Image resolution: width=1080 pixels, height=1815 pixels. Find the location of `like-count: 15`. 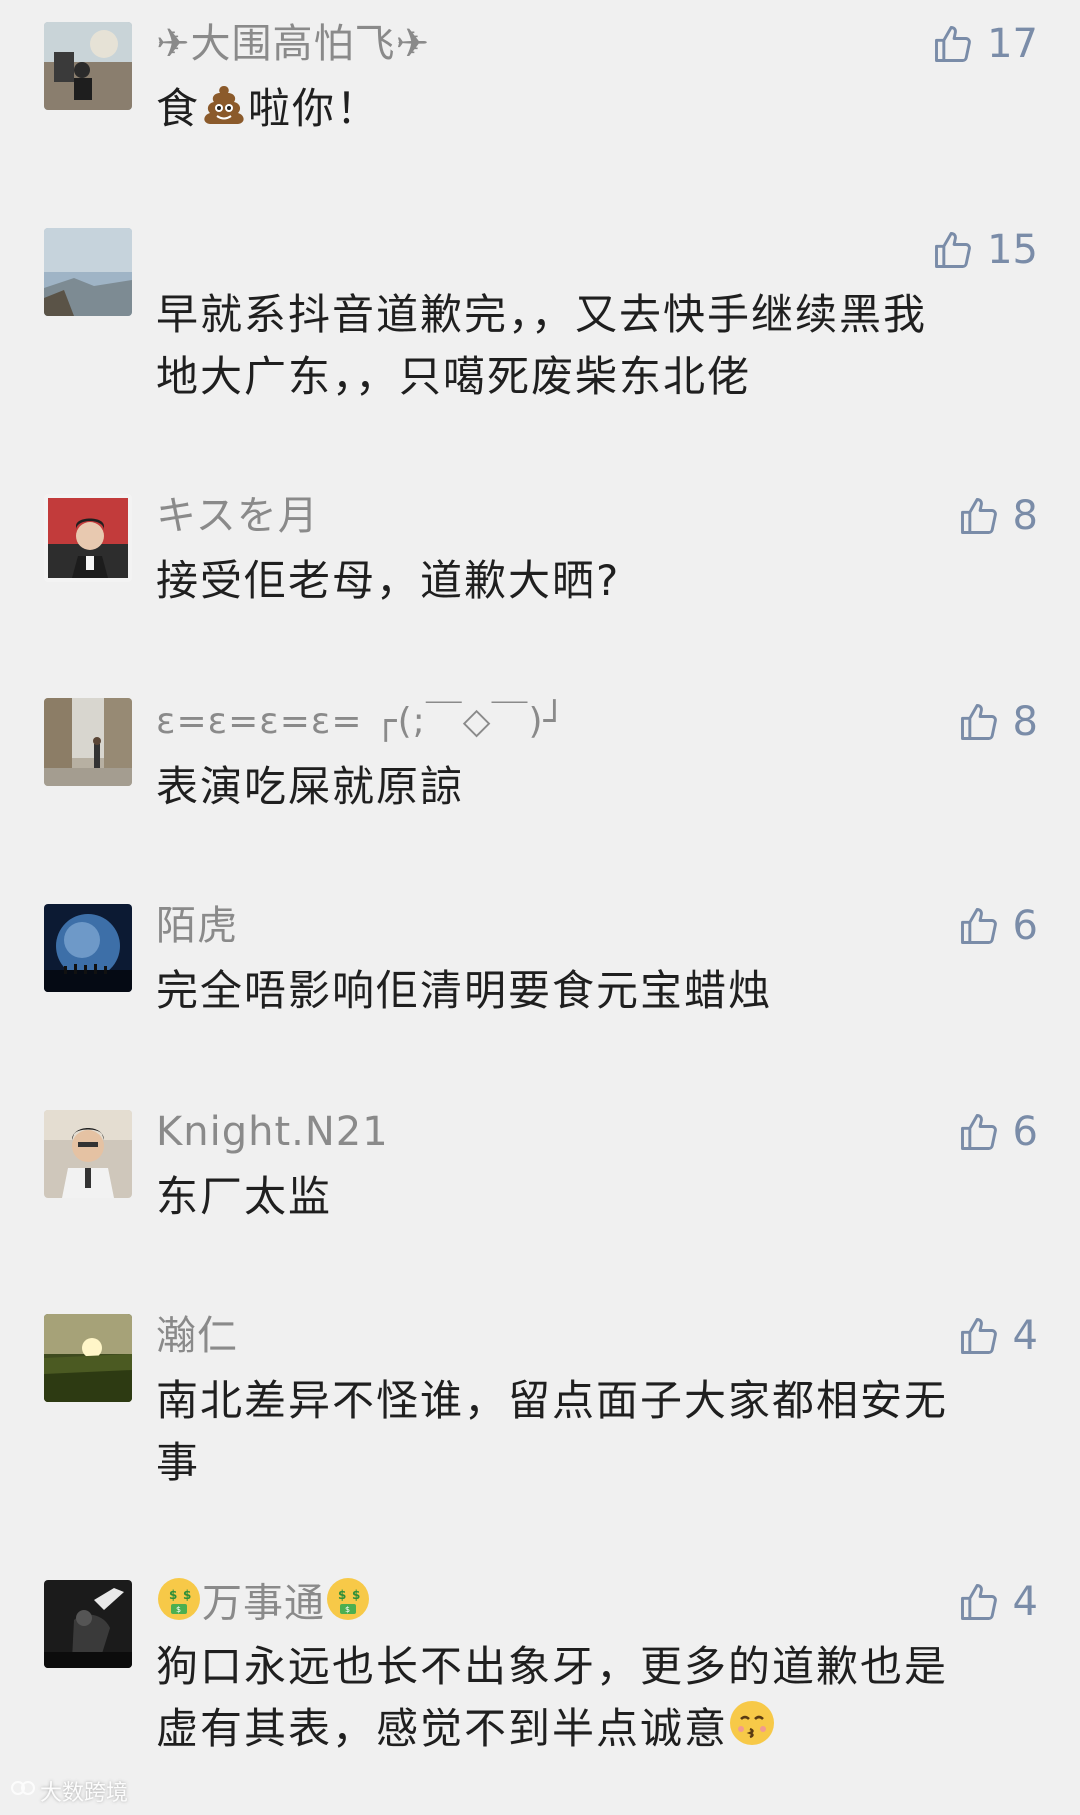

like-count: 15 is located at coordinates (1012, 250).